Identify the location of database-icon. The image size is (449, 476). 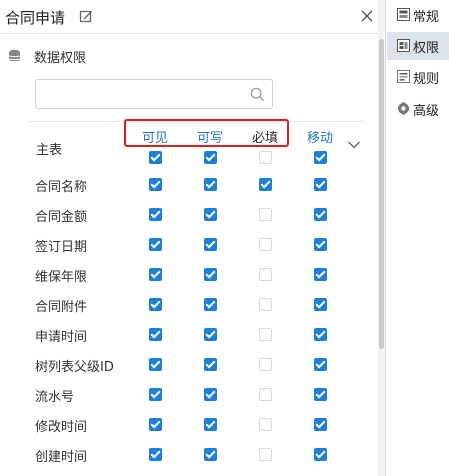
(14, 55).